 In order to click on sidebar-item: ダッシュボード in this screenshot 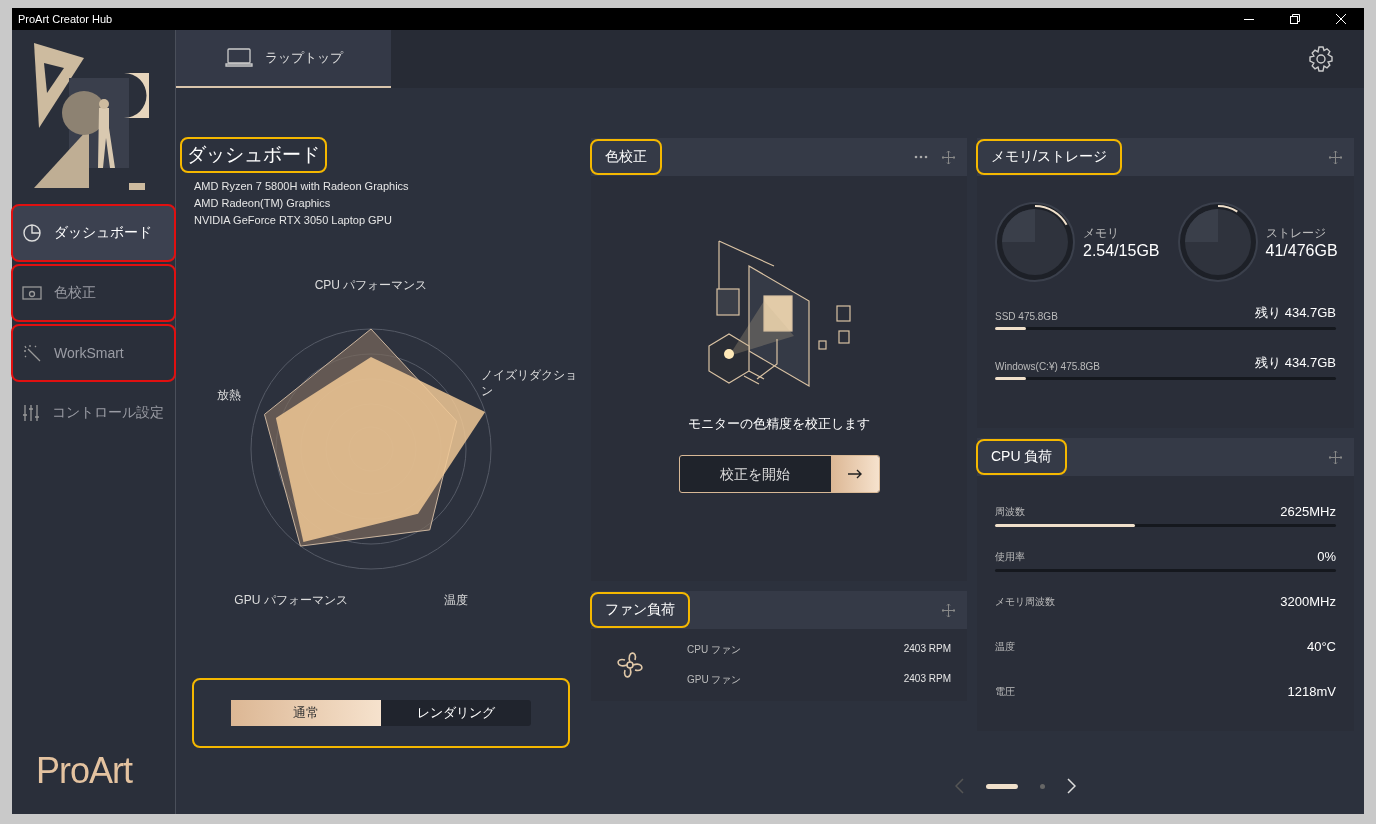, I will do `click(93, 233)`.